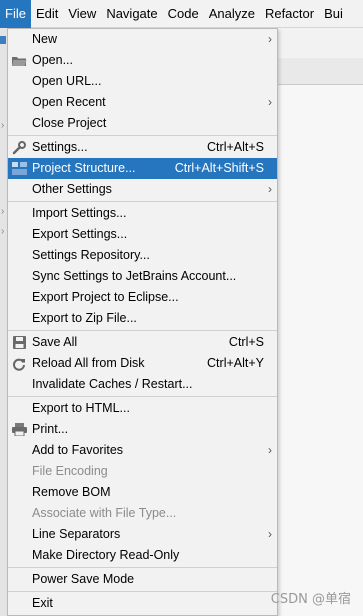  Describe the element at coordinates (142, 123) in the screenshot. I see `menu-item-close-project: Close Project` at that location.